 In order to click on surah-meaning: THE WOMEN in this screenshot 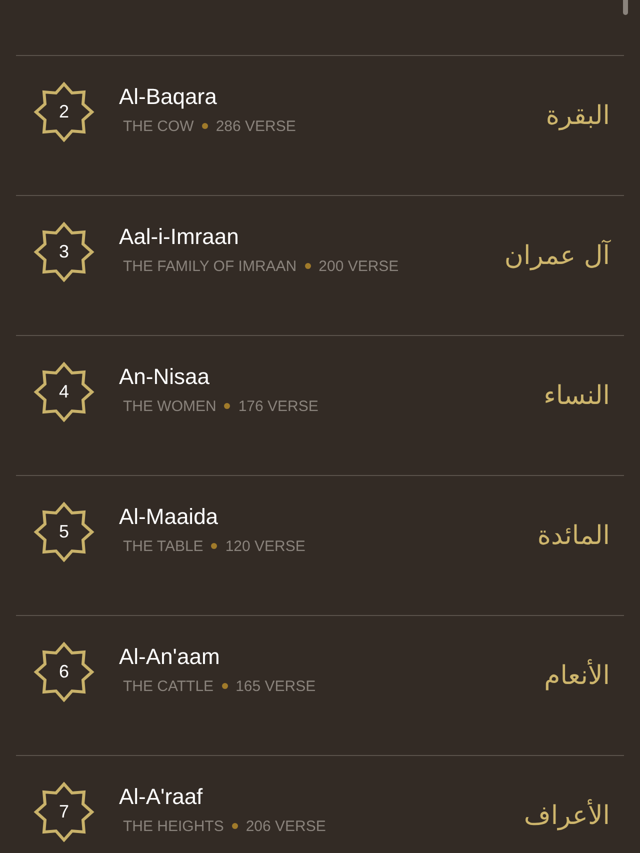, I will do `click(169, 406)`.